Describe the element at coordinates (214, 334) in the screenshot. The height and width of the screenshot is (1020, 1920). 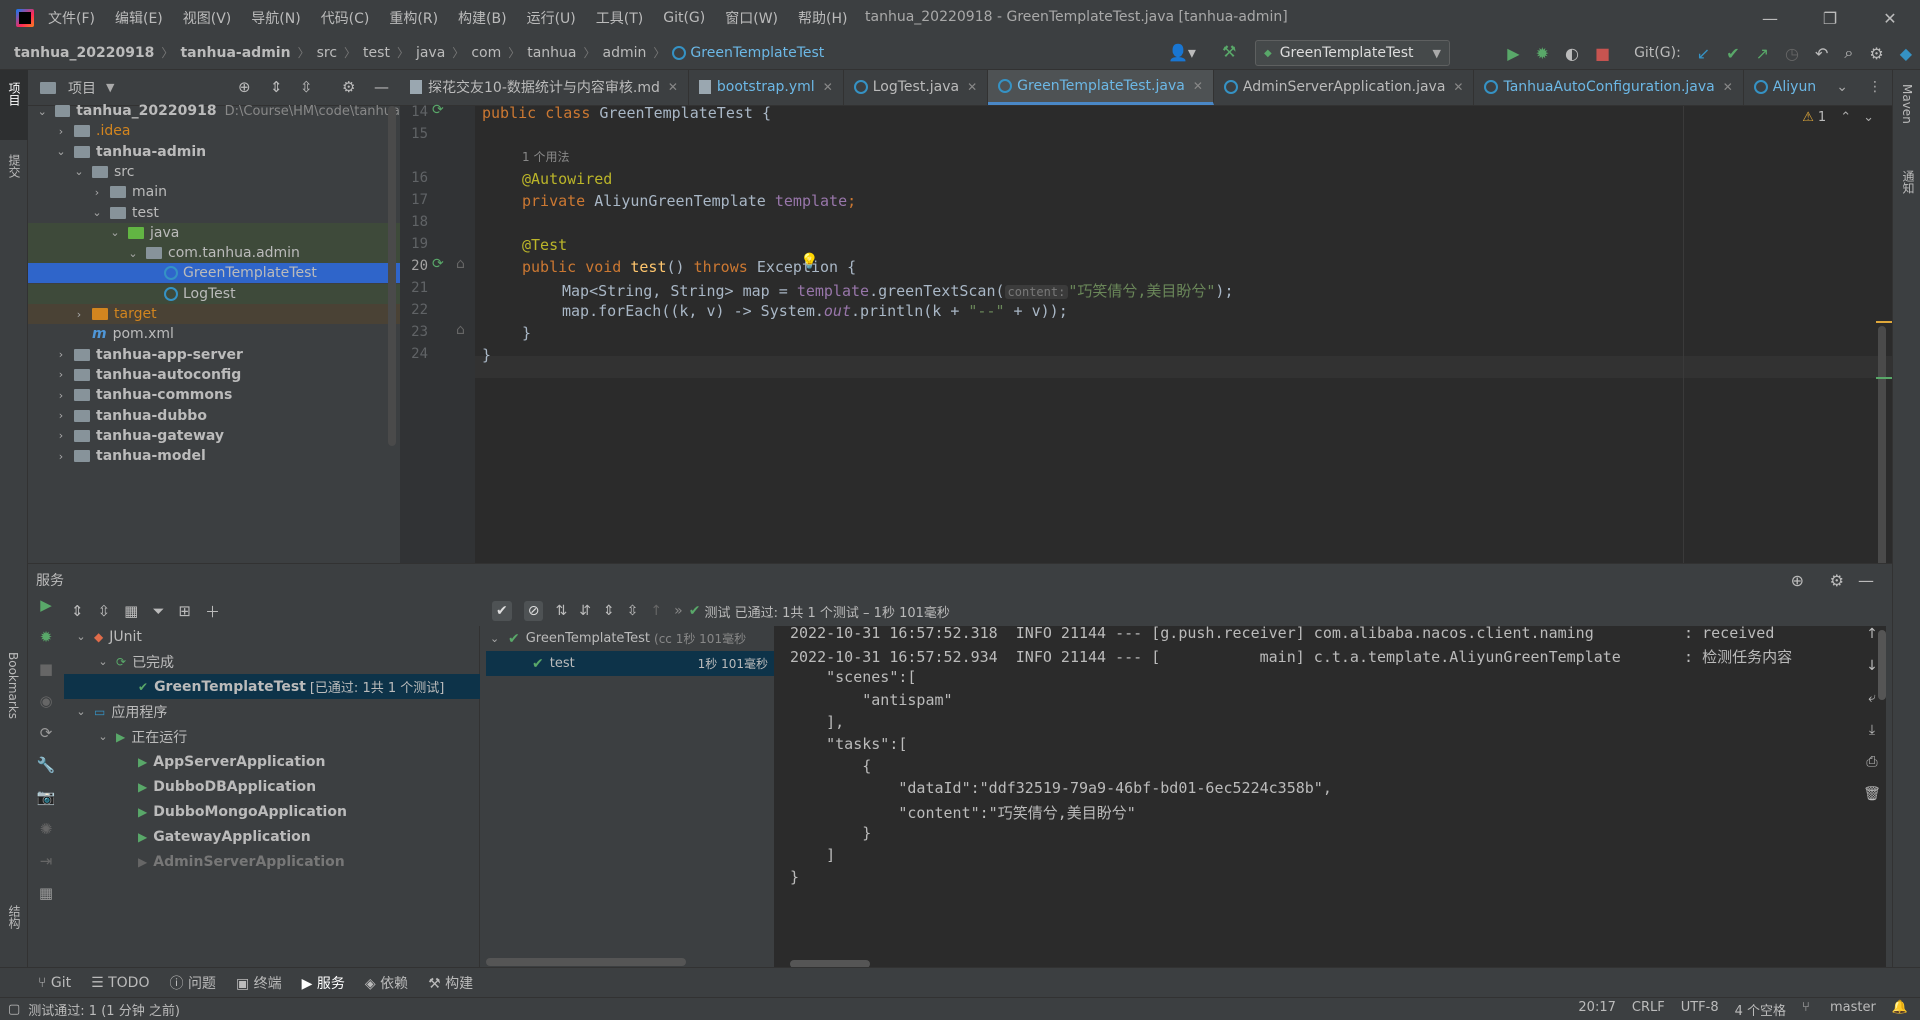
I see `tree-item: m pom.xml` at that location.